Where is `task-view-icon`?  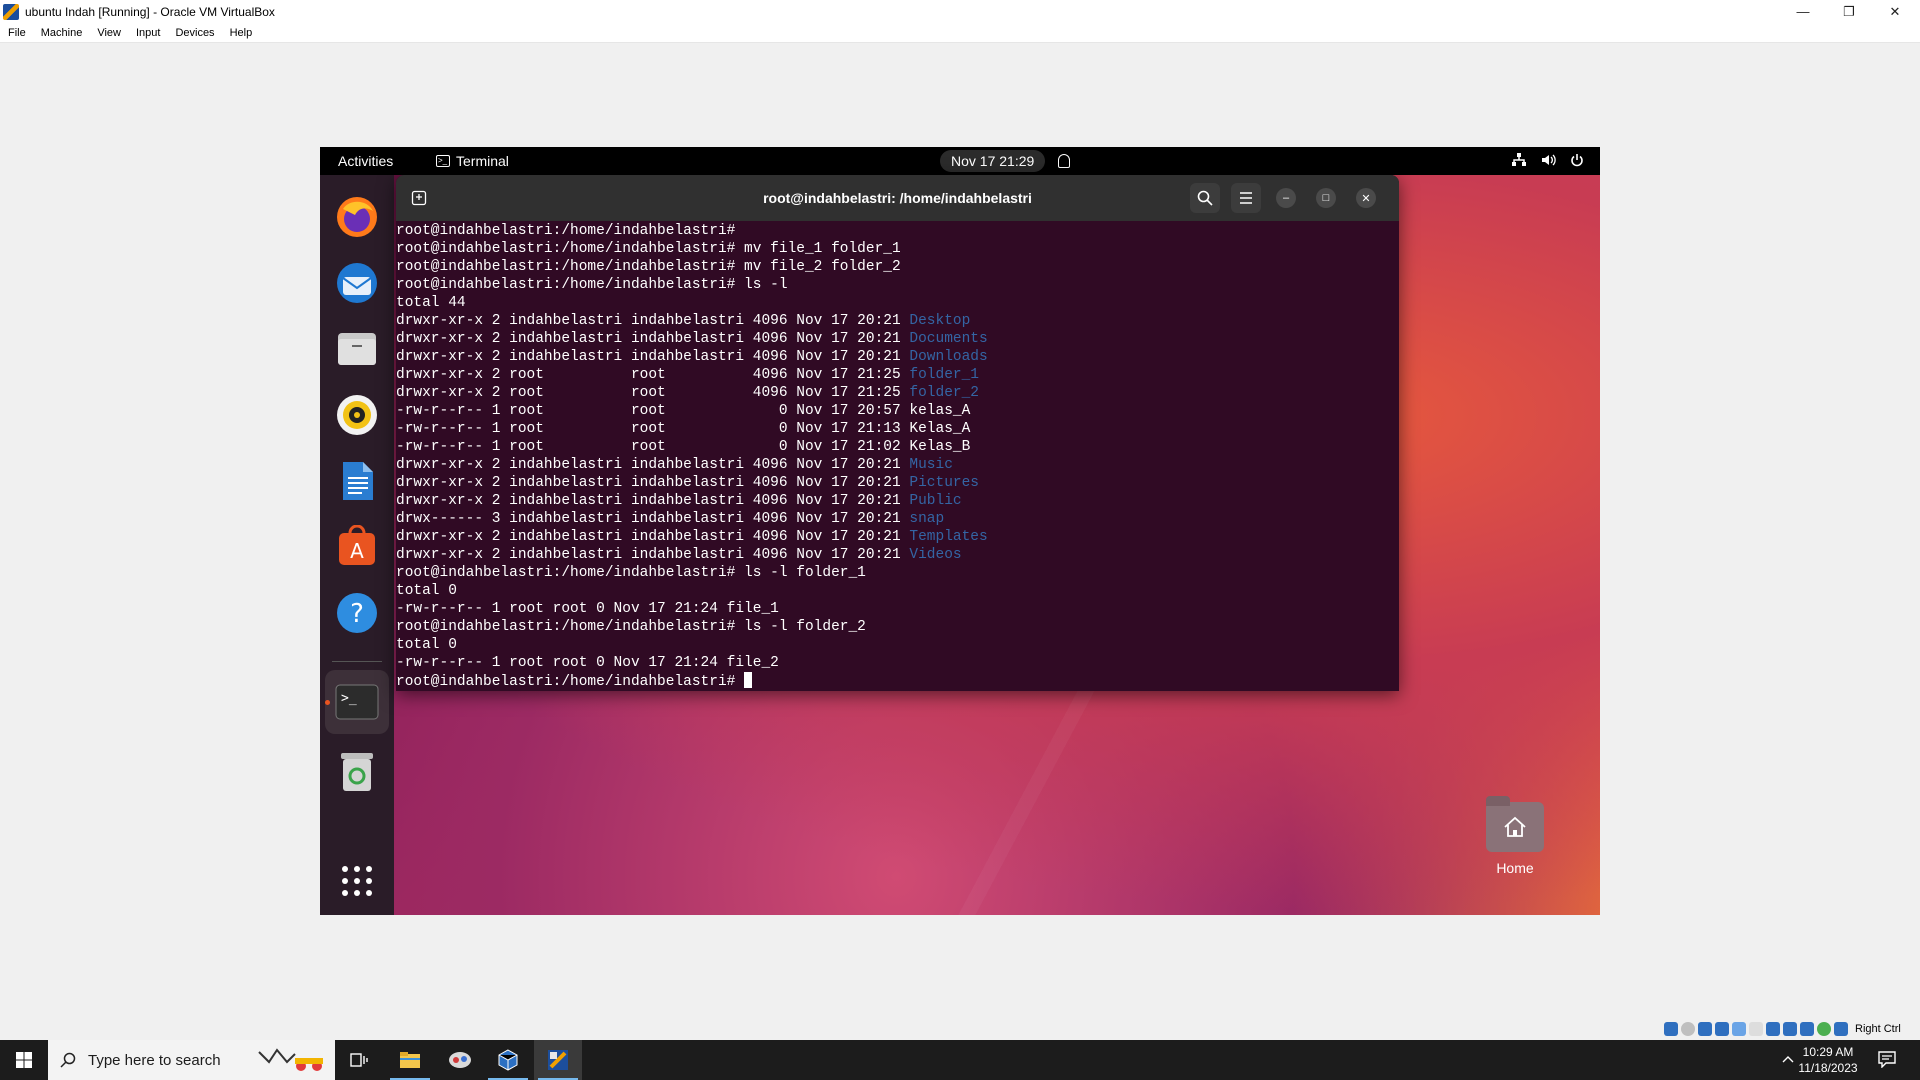
task-view-icon is located at coordinates (359, 1060).